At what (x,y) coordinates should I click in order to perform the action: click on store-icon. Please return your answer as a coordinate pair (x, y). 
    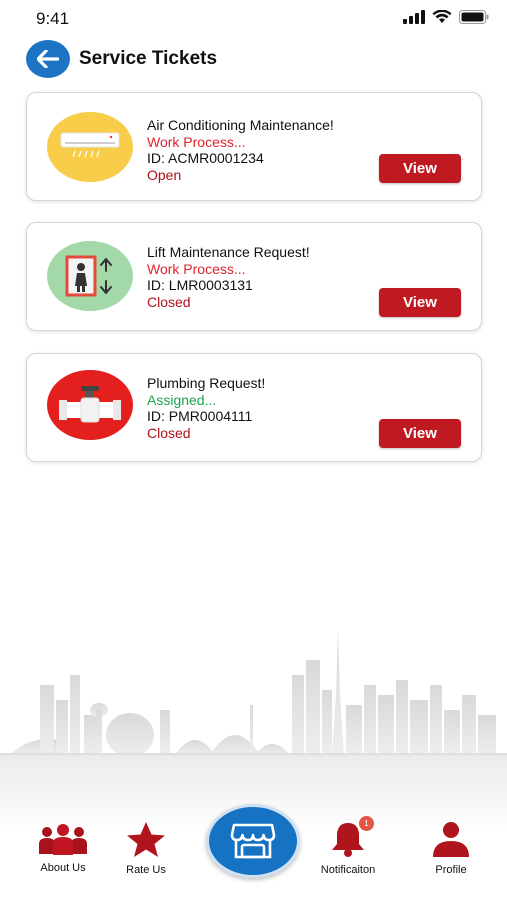
    Looking at the image, I should click on (253, 841).